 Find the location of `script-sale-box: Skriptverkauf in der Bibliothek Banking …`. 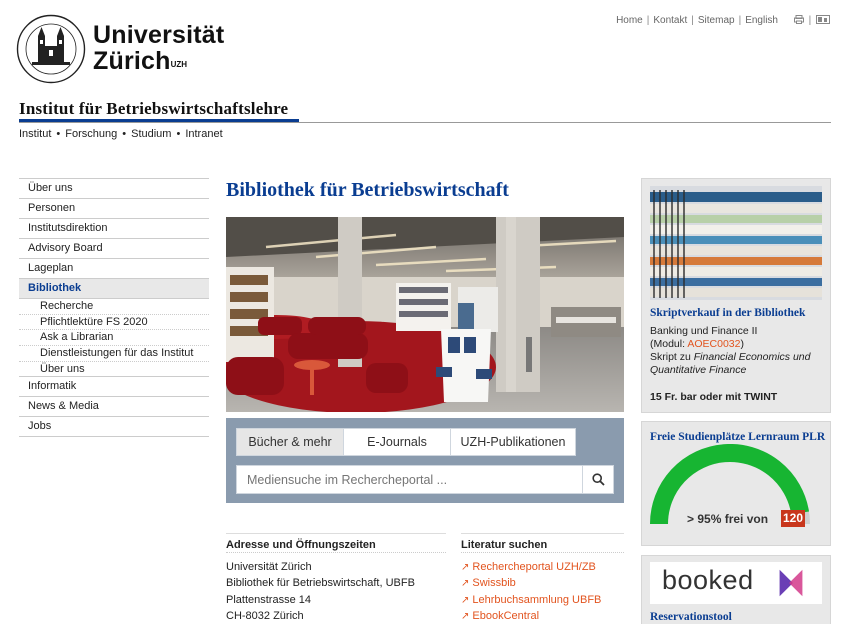

script-sale-box: Skriptverkauf in der Bibliothek Banking … is located at coordinates (736, 295).